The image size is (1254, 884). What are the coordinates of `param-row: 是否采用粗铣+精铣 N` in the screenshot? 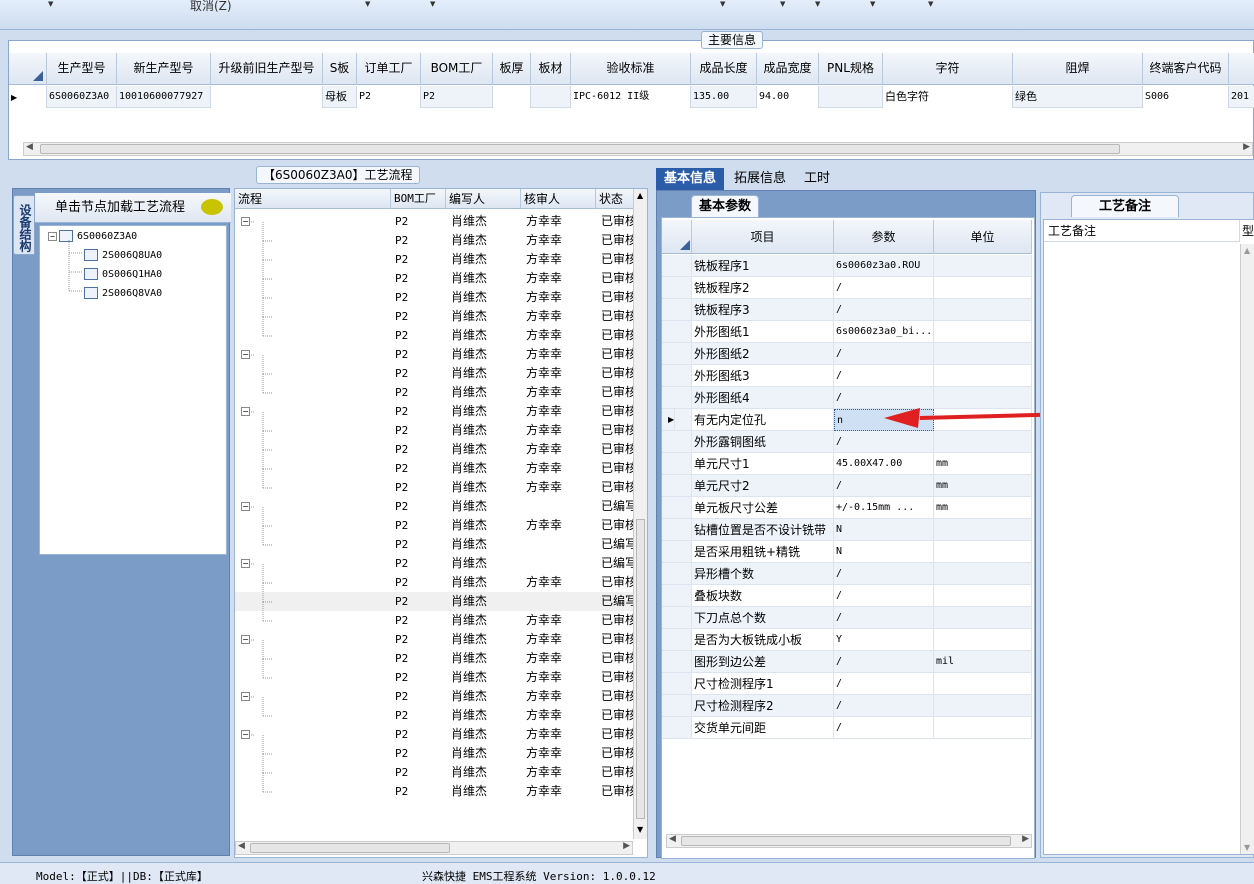 It's located at (849, 552).